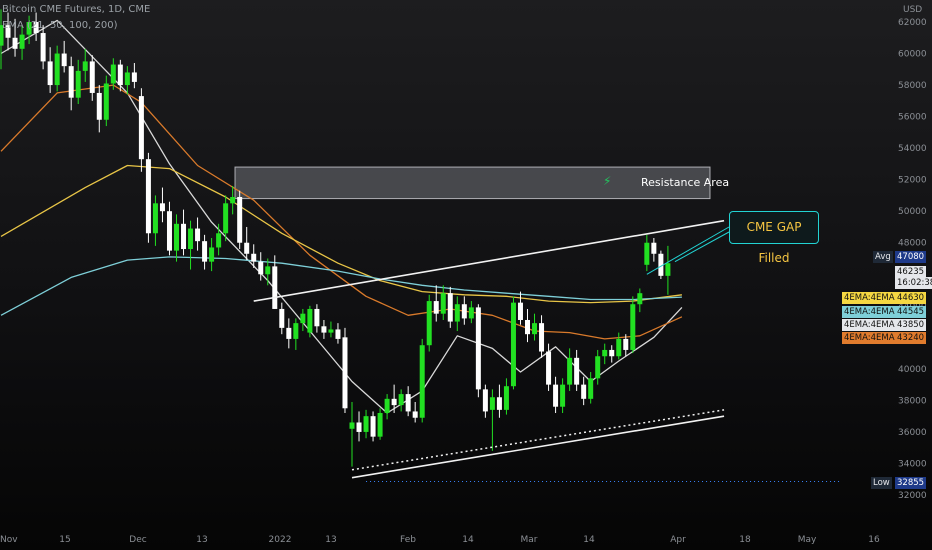 The width and height of the screenshot is (932, 550). I want to click on date-tick-label: 16, so click(874, 540).